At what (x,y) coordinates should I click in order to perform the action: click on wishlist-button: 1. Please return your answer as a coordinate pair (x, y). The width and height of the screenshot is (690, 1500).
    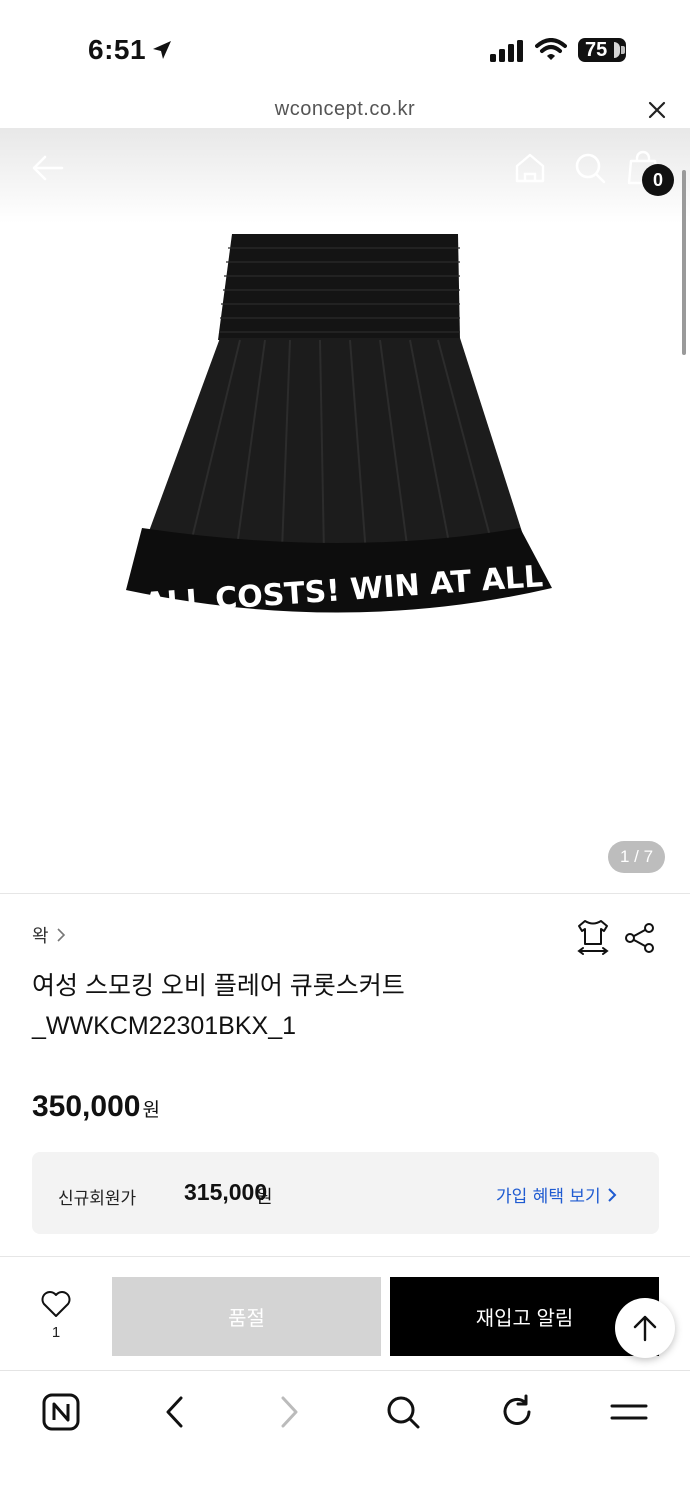
    Looking at the image, I should click on (56, 1320).